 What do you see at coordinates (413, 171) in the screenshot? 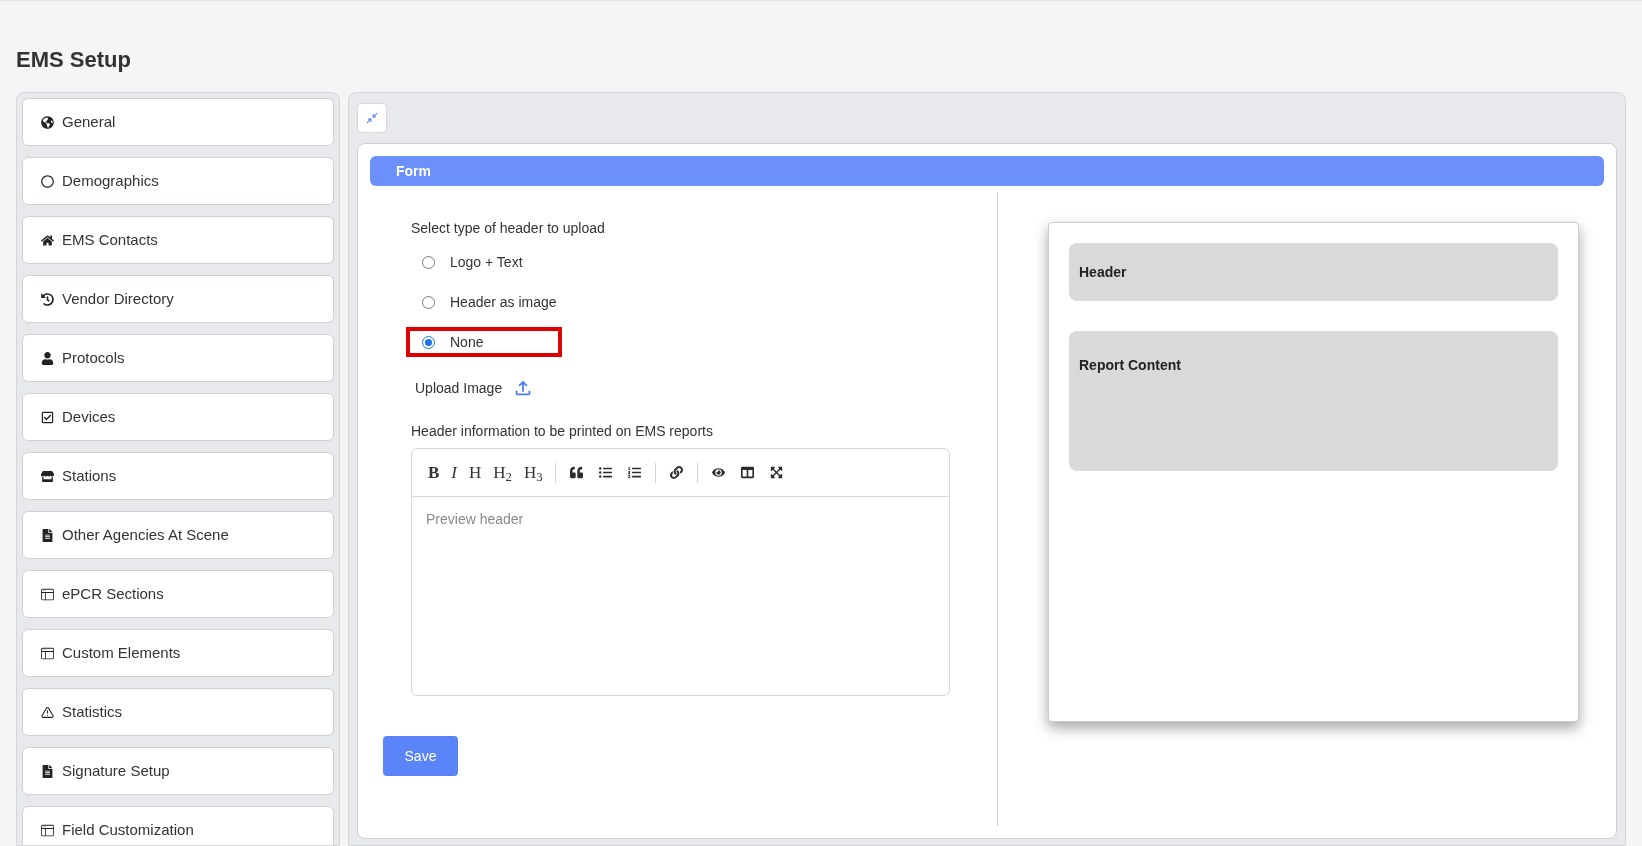
I see `form-title: Form` at bounding box center [413, 171].